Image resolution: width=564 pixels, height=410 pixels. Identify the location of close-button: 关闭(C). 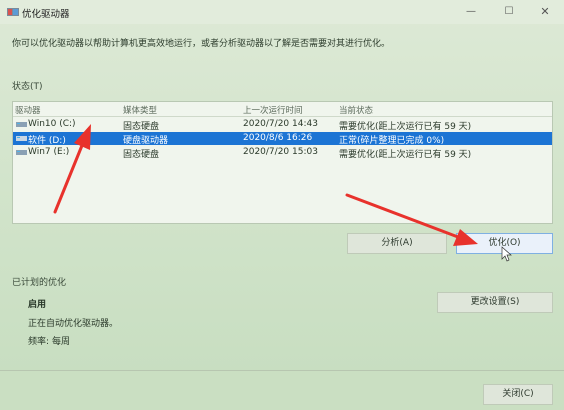
(518, 394).